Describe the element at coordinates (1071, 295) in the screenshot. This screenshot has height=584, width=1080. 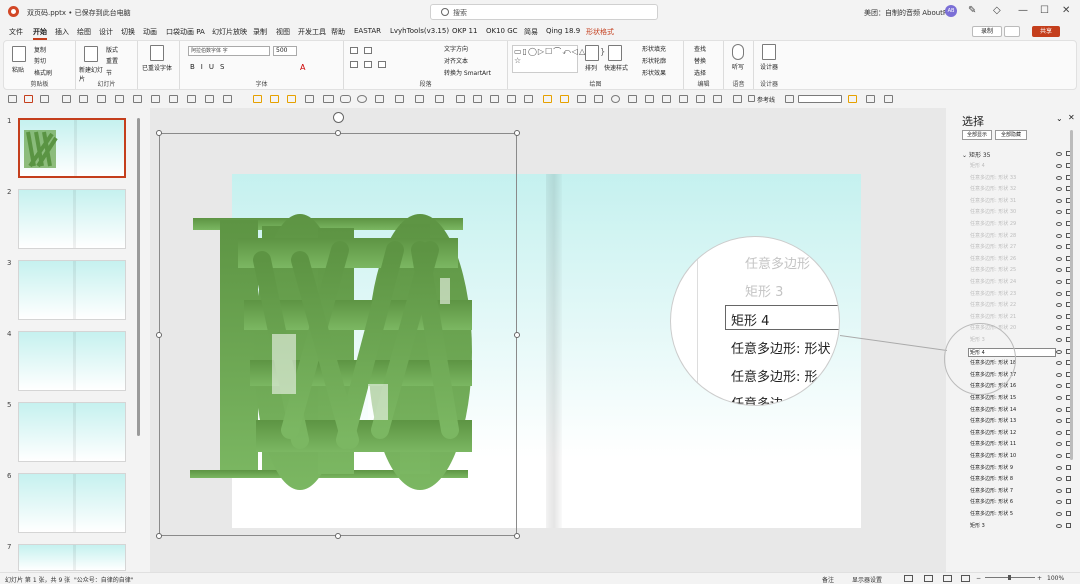
I see `pane-scrollbar` at that location.